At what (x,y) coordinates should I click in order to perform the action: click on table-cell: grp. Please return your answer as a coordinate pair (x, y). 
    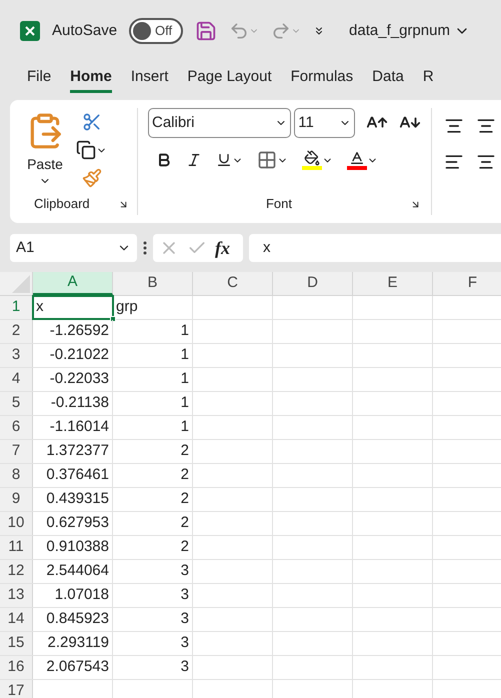
    Looking at the image, I should click on (153, 307).